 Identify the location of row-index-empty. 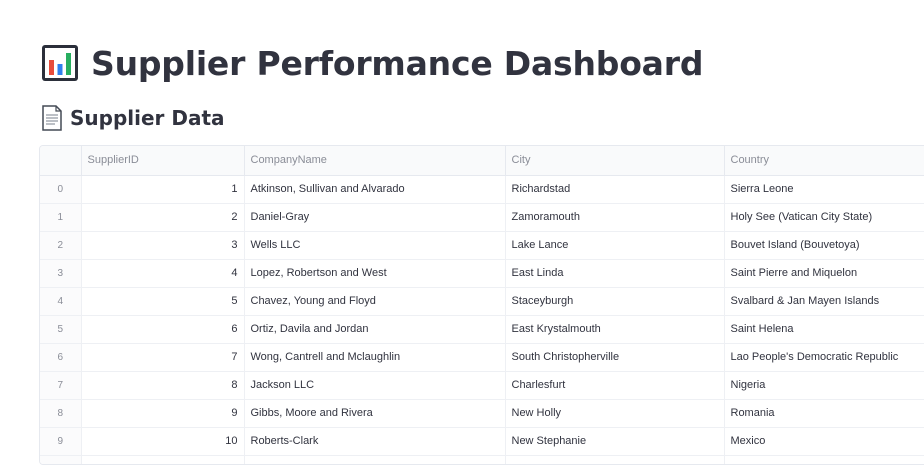
(61, 459).